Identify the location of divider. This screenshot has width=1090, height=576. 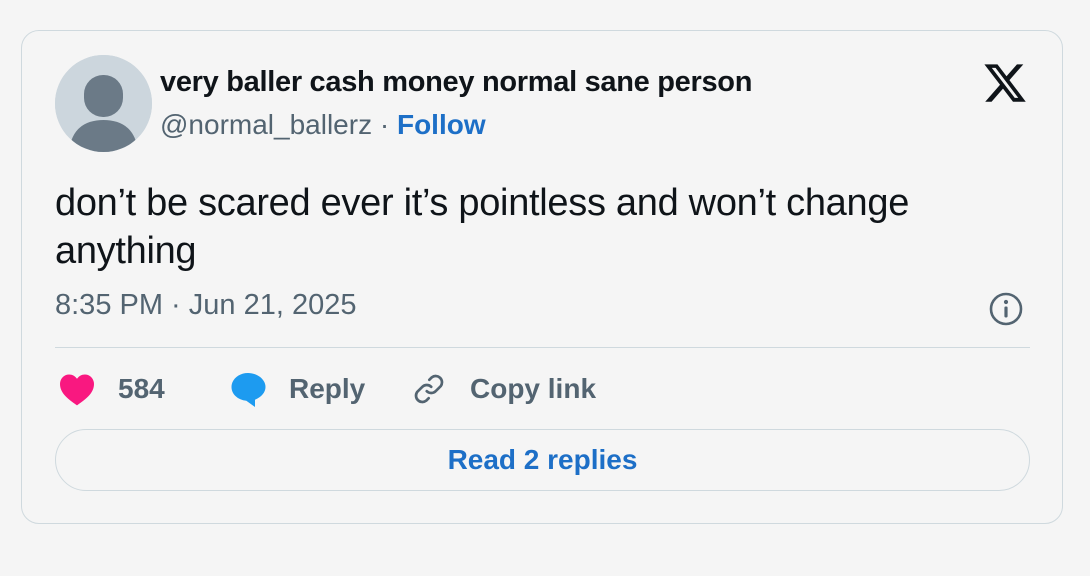
(542, 347).